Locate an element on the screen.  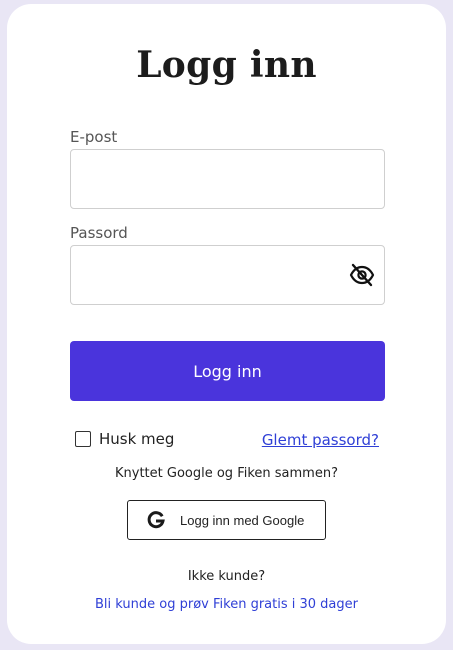
password-label: Passord is located at coordinates (99, 233).